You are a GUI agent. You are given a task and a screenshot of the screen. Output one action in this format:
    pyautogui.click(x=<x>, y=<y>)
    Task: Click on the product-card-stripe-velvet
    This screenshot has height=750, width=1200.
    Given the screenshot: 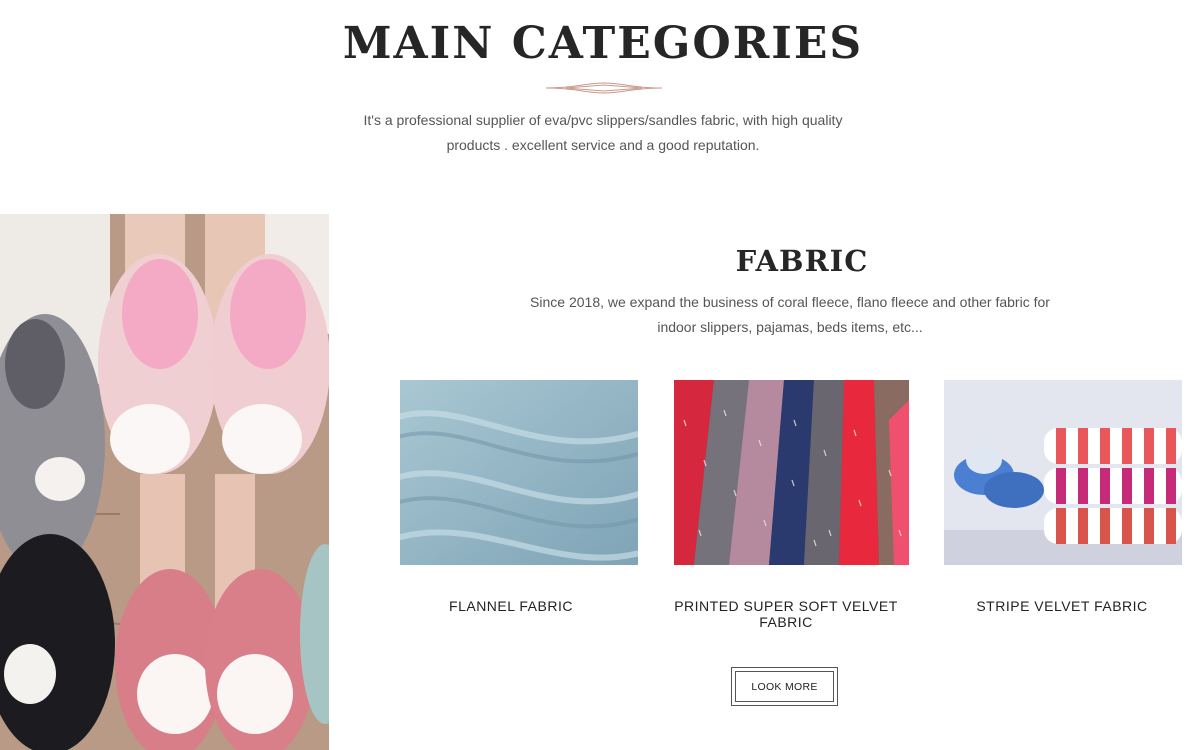 What is the action you would take?
    pyautogui.click(x=1063, y=472)
    